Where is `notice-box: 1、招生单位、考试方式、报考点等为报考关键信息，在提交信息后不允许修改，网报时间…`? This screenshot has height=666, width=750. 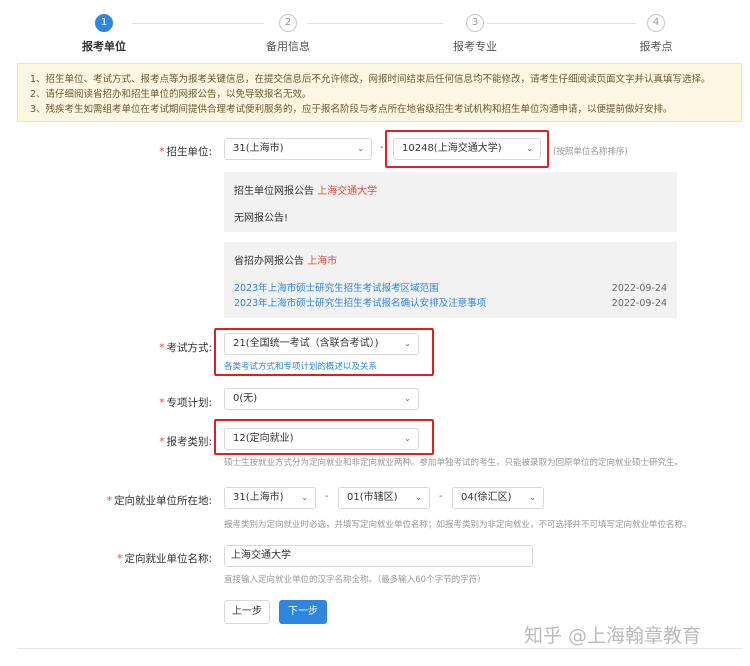 notice-box: 1、招生单位、考试方式、报考点等为报考关键信息，在提交信息后不允许修改，网报时间… is located at coordinates (379, 92).